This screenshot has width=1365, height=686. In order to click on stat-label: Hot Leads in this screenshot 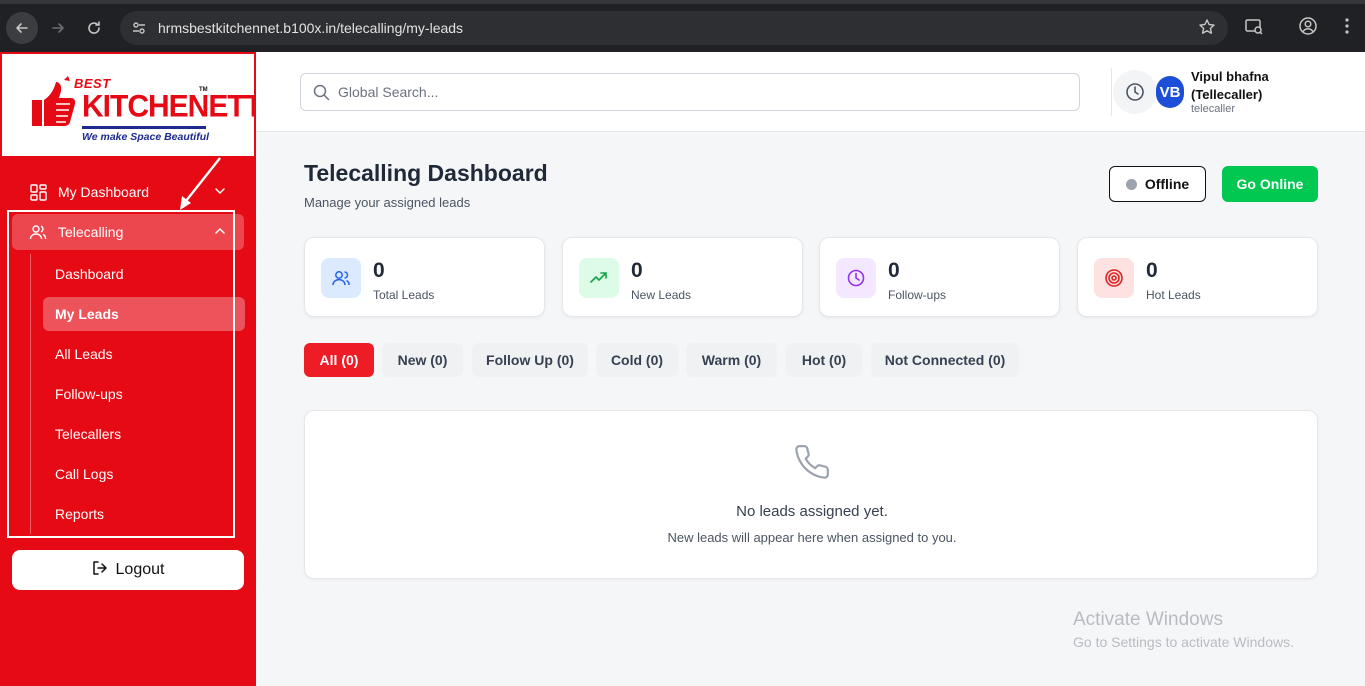, I will do `click(1173, 295)`.